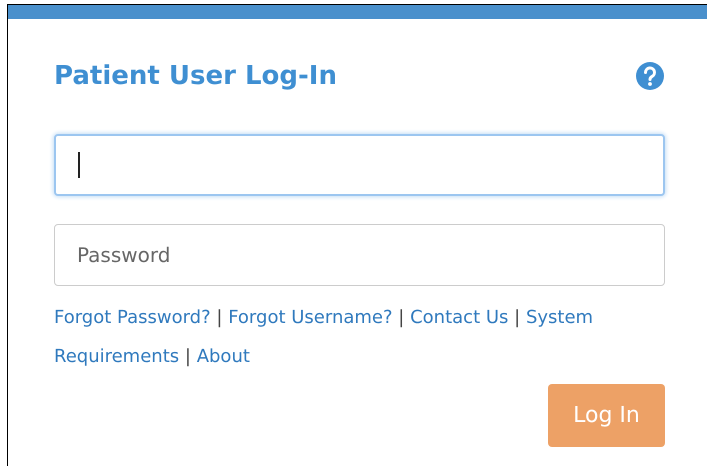  Describe the element at coordinates (310, 317) in the screenshot. I see `footer-link: Forgot Username?` at that location.